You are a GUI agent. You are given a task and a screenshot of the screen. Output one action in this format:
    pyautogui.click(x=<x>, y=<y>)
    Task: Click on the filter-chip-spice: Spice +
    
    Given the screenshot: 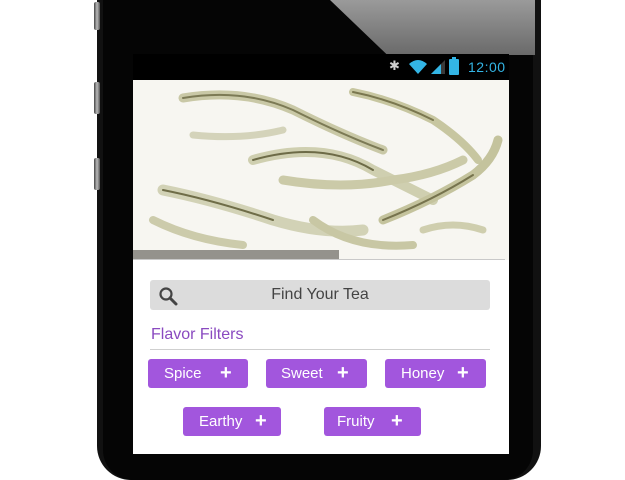 What is the action you would take?
    pyautogui.click(x=198, y=373)
    